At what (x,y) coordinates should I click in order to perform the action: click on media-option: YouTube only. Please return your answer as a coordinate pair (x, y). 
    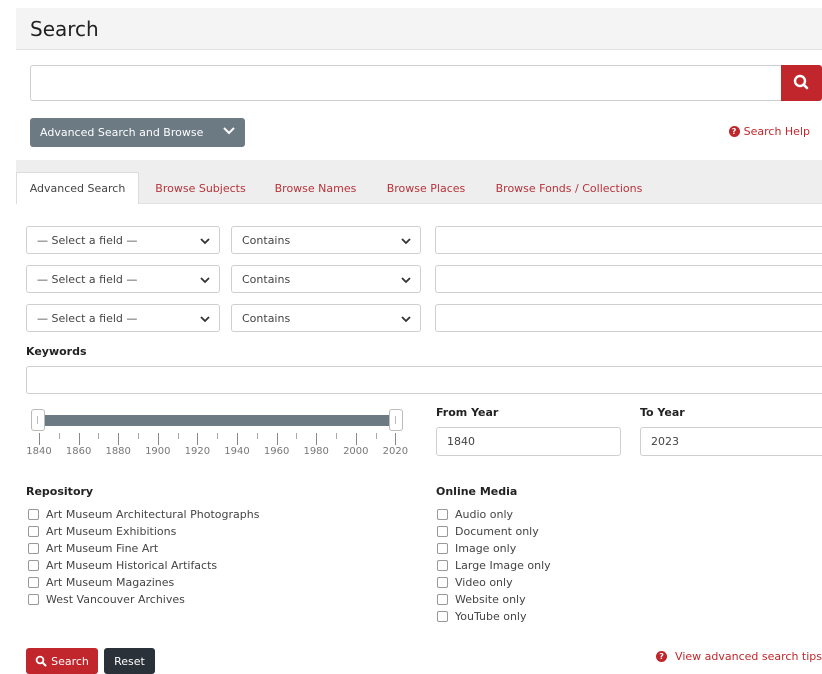
    Looking at the image, I should click on (494, 616).